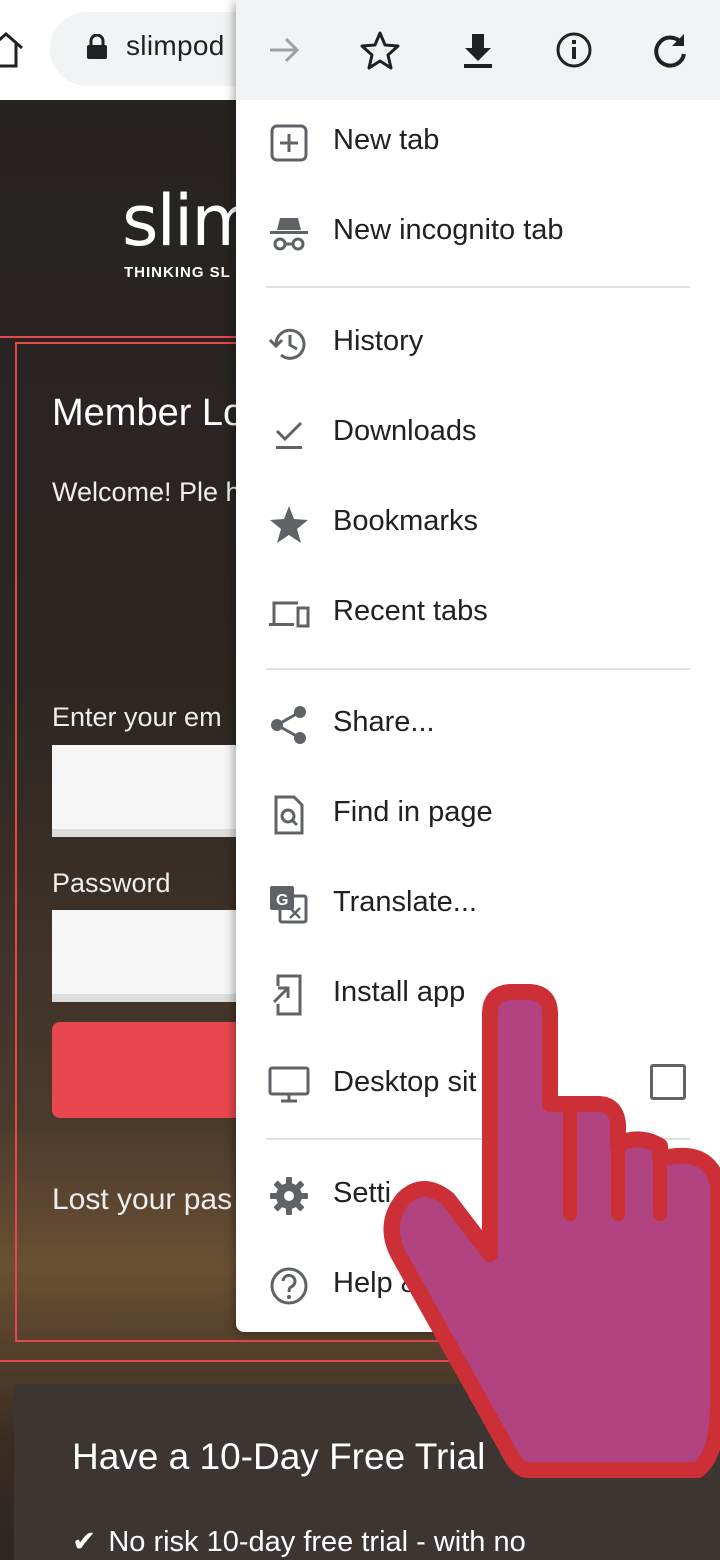 Image resolution: width=720 pixels, height=1560 pixels. I want to click on menu-item-bookmarks: Bookmarks, so click(478, 524).